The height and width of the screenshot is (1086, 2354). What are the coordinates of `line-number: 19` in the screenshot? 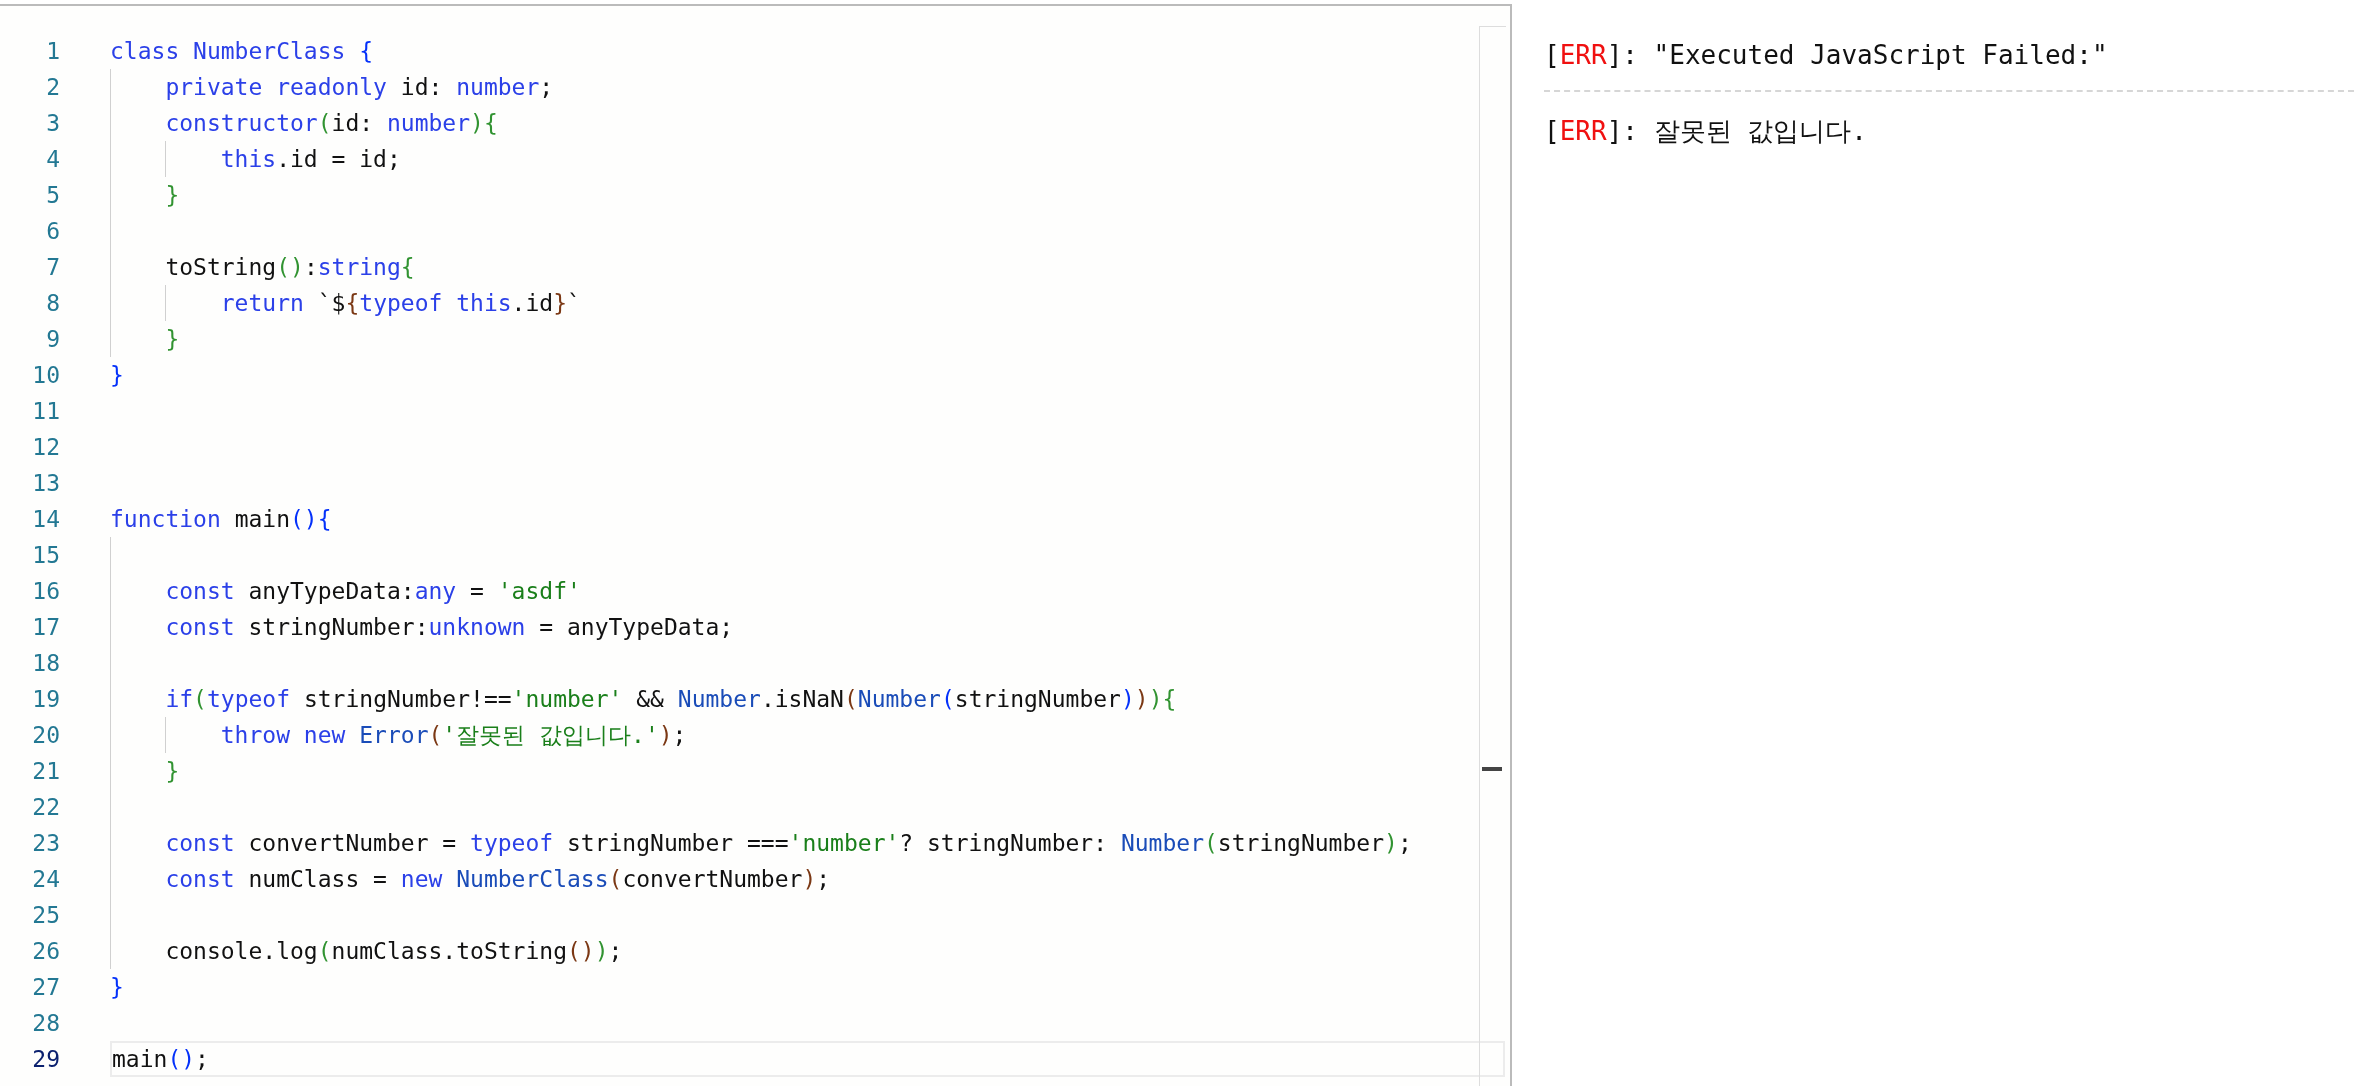 It's located at (45, 699).